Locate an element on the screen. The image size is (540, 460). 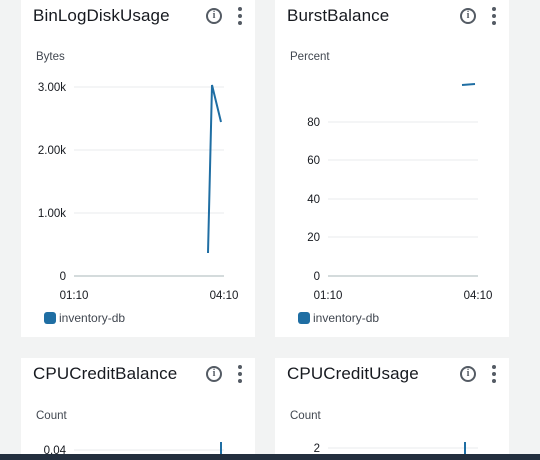
chart-cpucreditusage: 2 is located at coordinates (396, 451).